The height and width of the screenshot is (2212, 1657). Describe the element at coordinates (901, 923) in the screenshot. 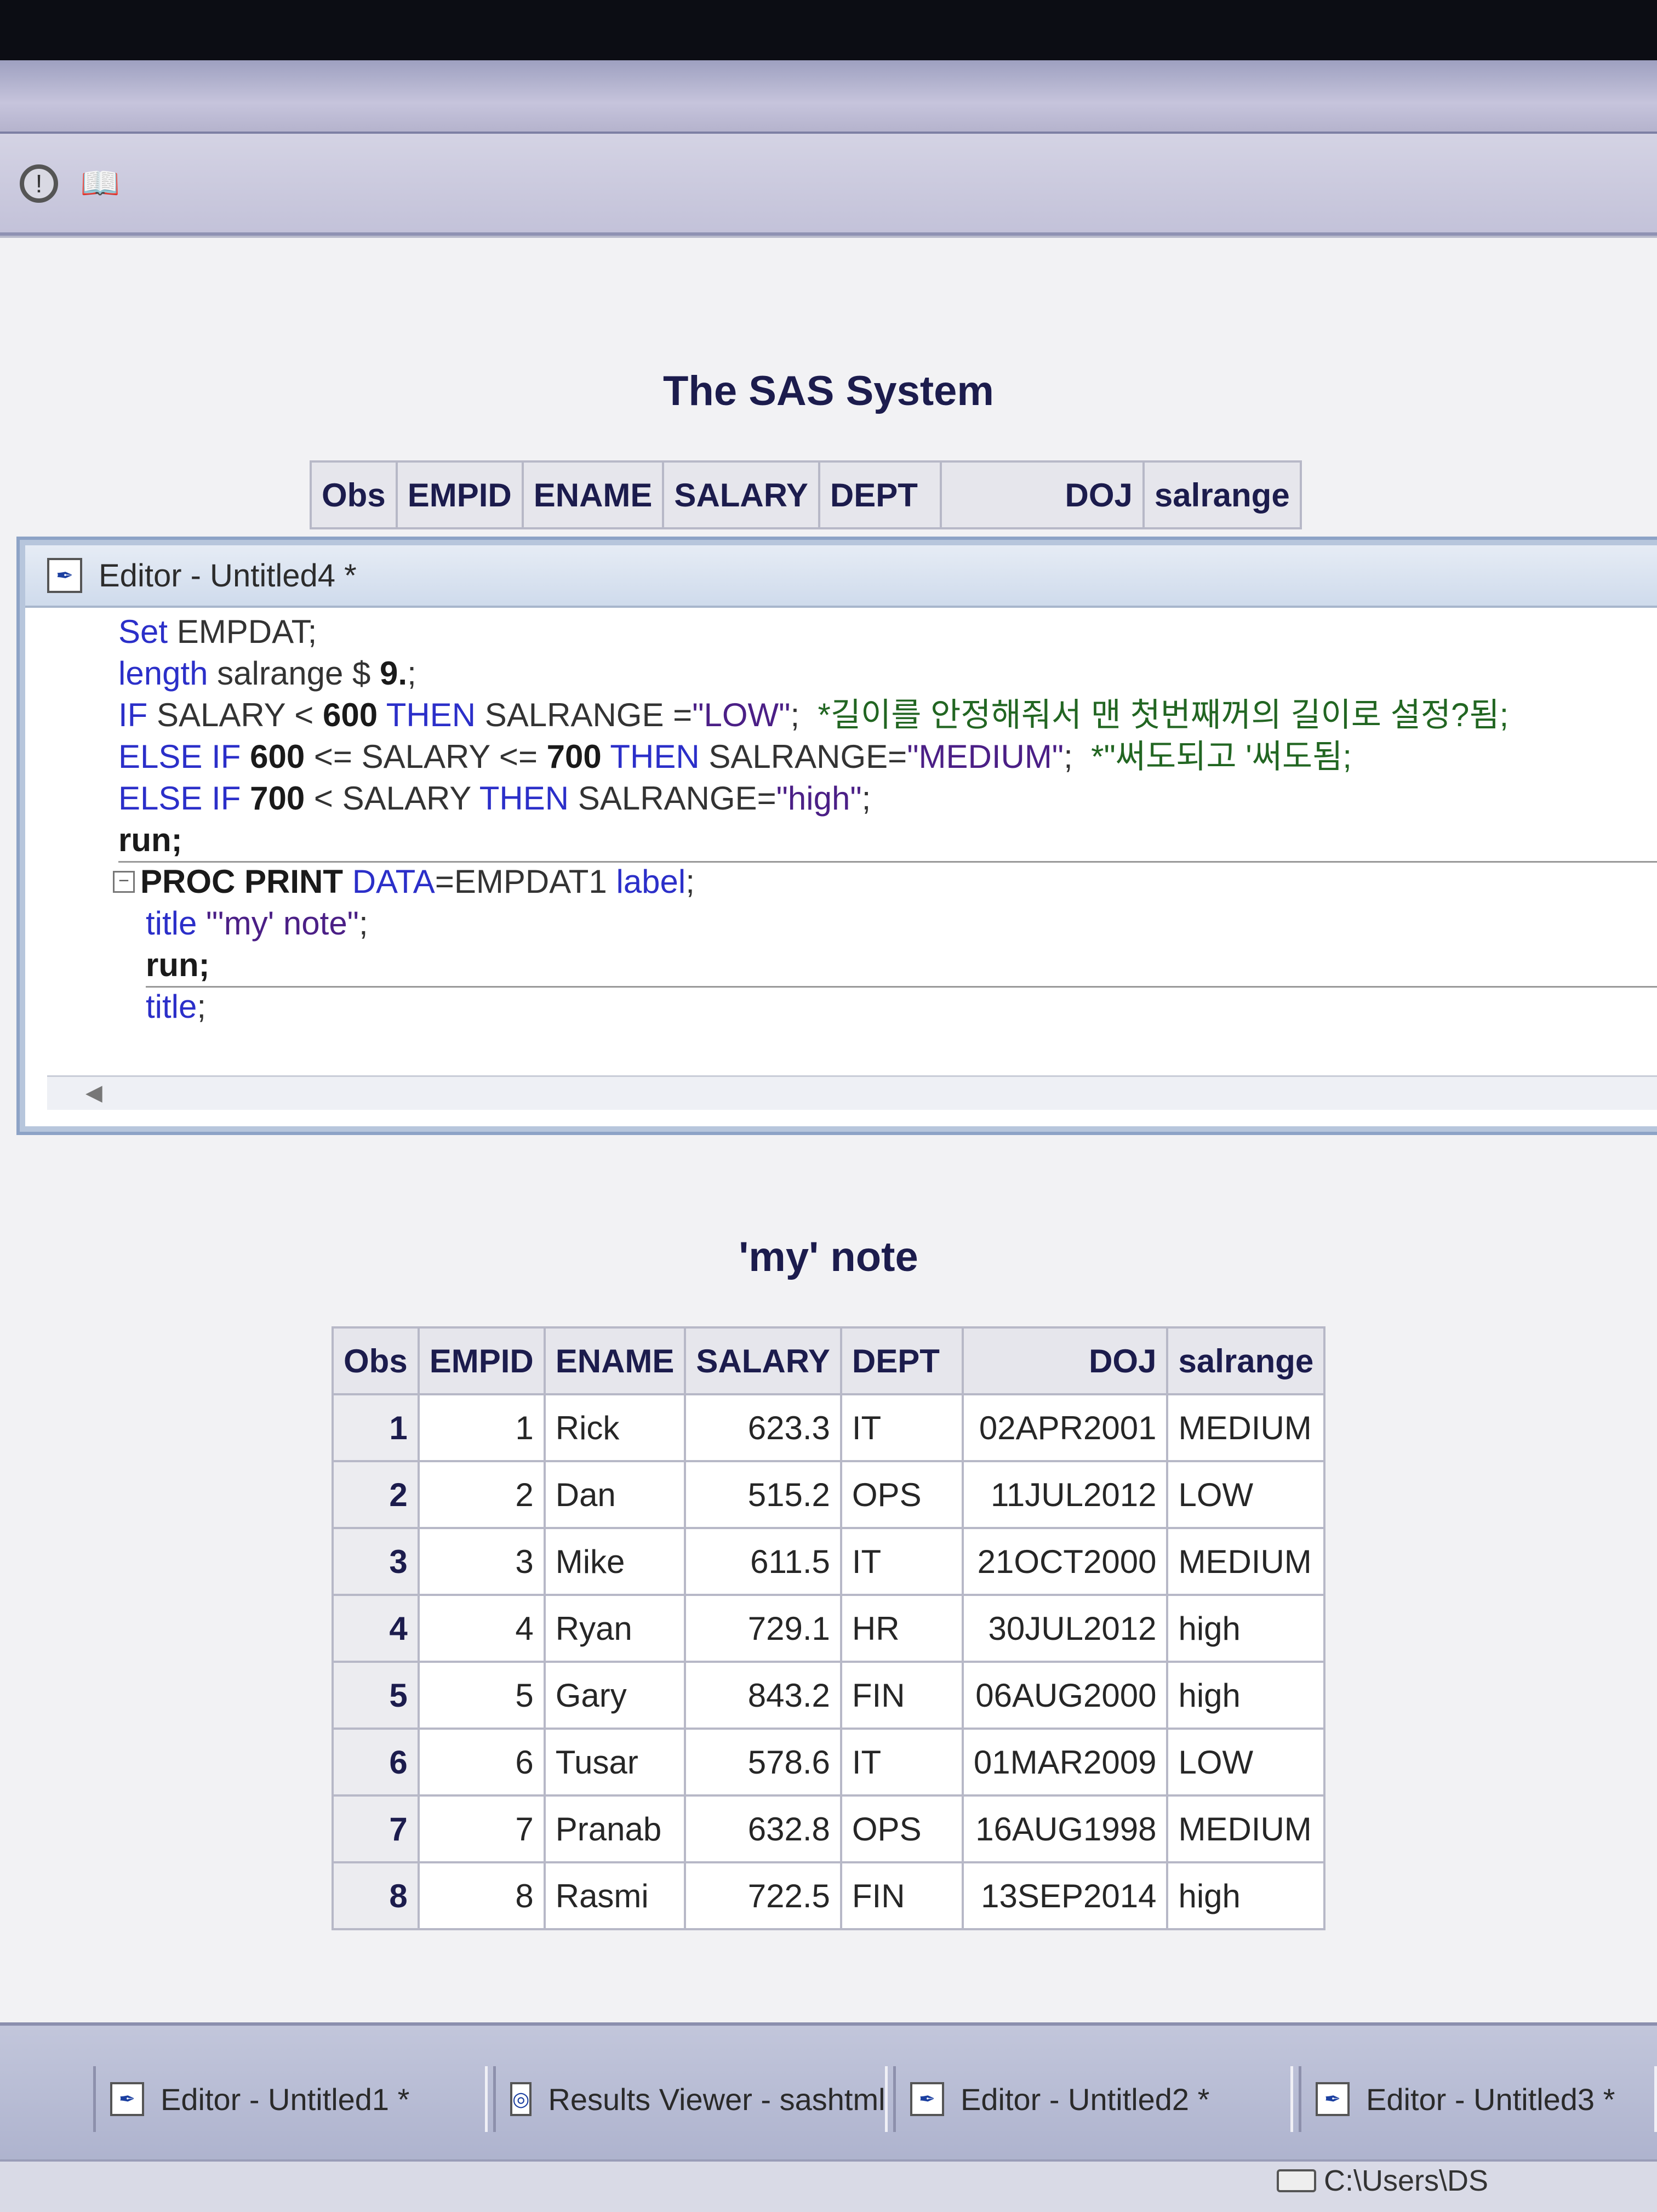

I see `code-line-8: title "'my' note";` at that location.